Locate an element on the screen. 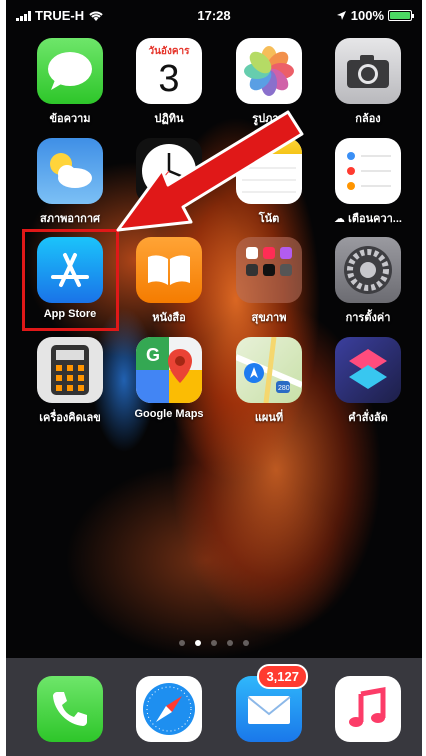 This screenshot has width=426, height=756. dock-phone is located at coordinates (70, 709).